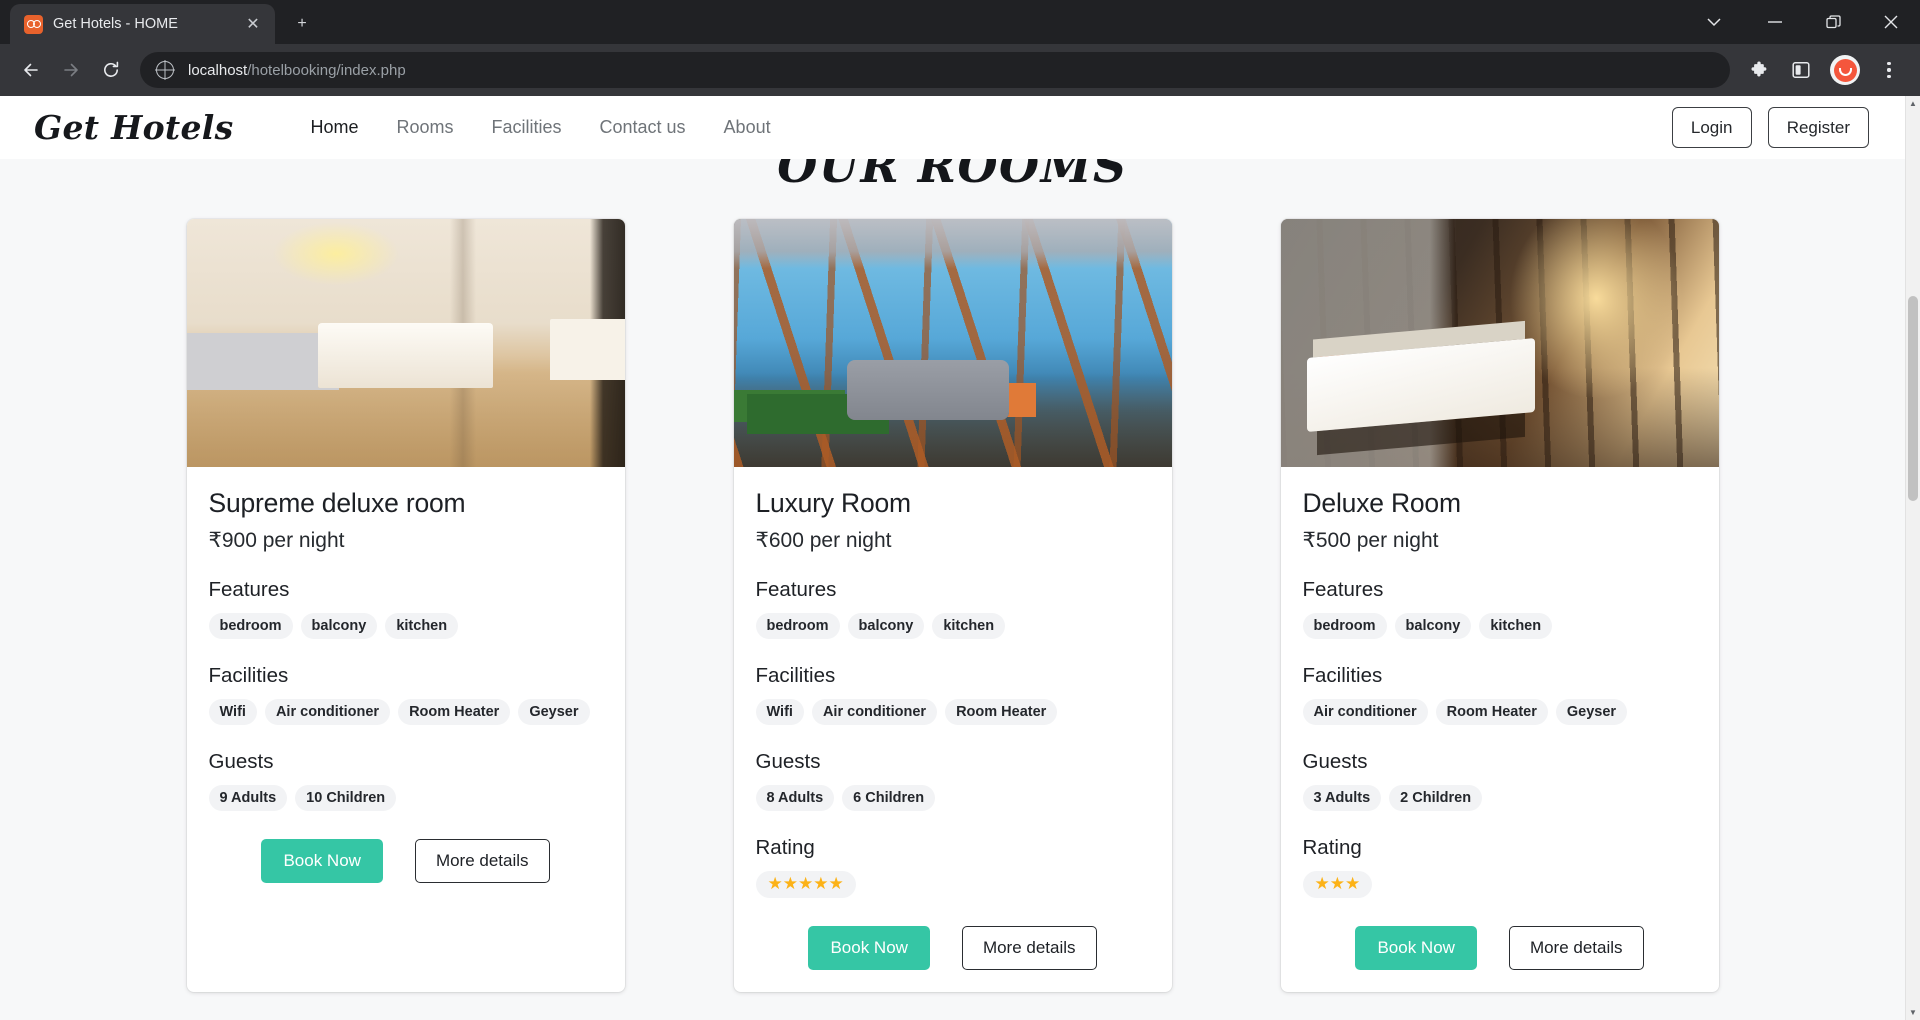 This screenshot has height=1020, width=1920. I want to click on scroll-up-icon: ▲, so click(1913, 103).